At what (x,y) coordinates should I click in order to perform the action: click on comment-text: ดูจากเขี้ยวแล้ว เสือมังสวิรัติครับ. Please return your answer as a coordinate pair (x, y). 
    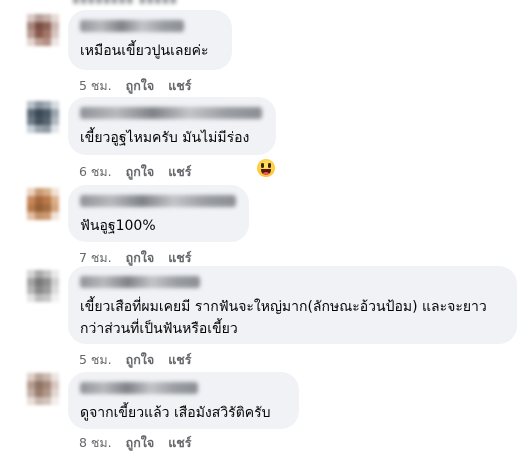
    Looking at the image, I should click on (175, 413).